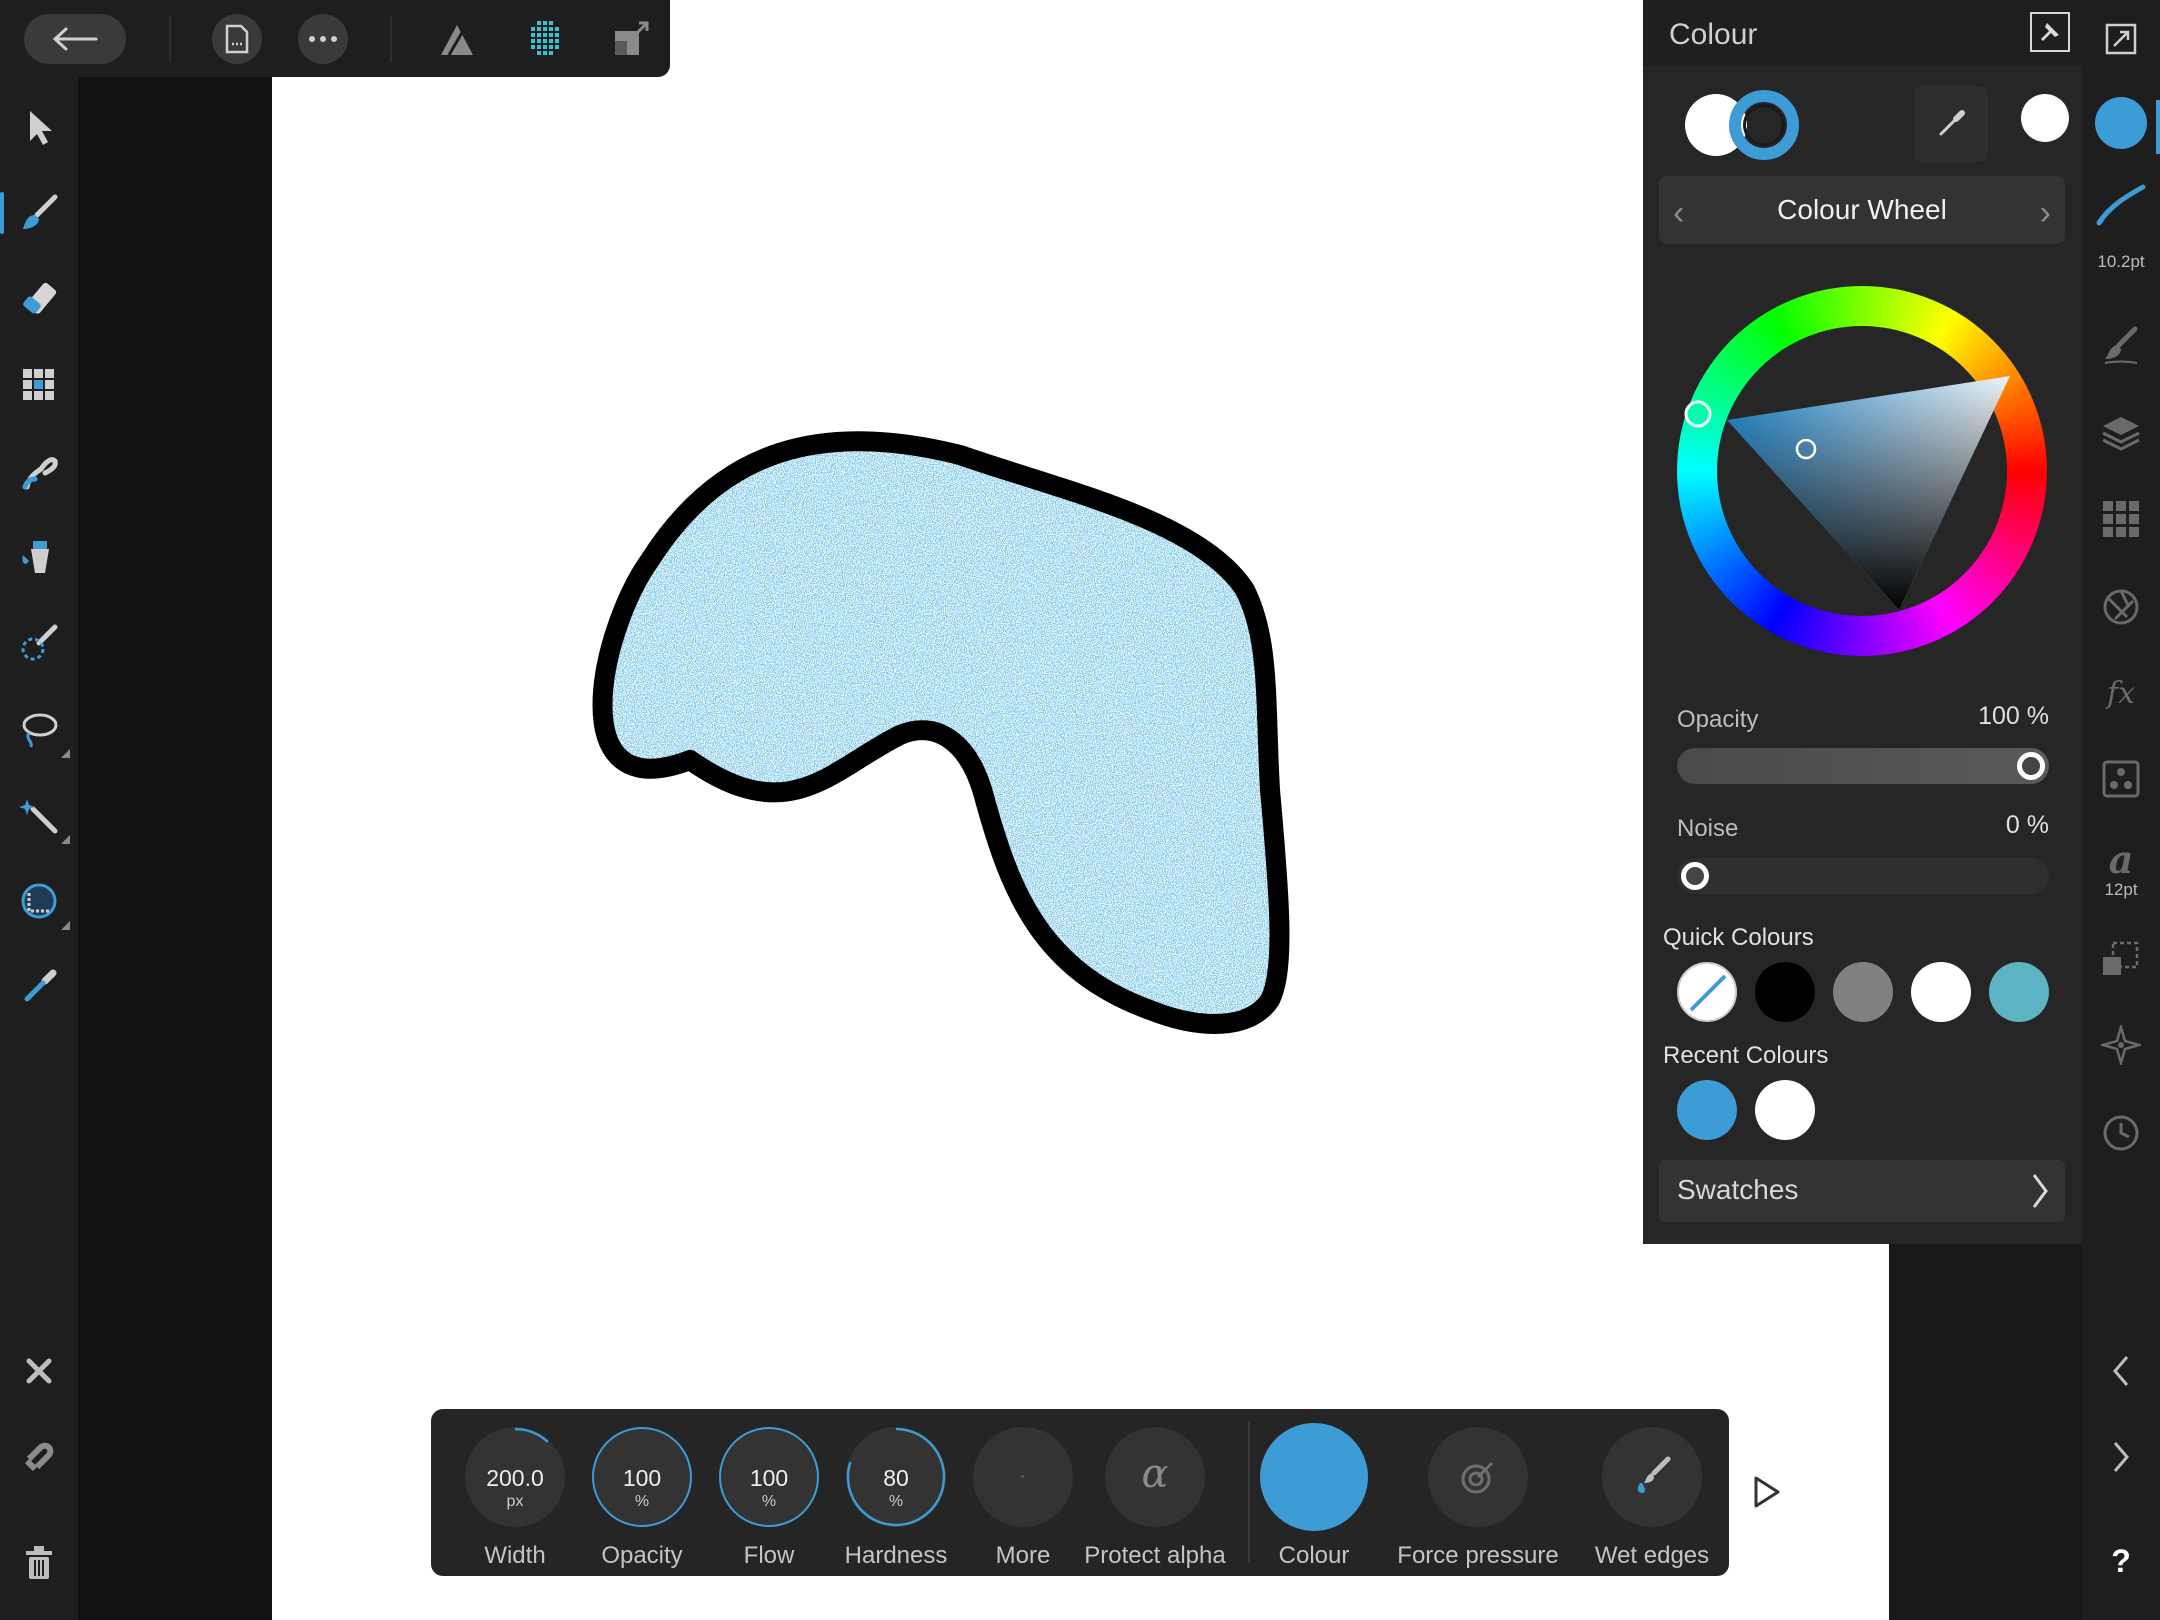 The image size is (2160, 1620). I want to click on force-pressure-button, so click(1478, 1477).